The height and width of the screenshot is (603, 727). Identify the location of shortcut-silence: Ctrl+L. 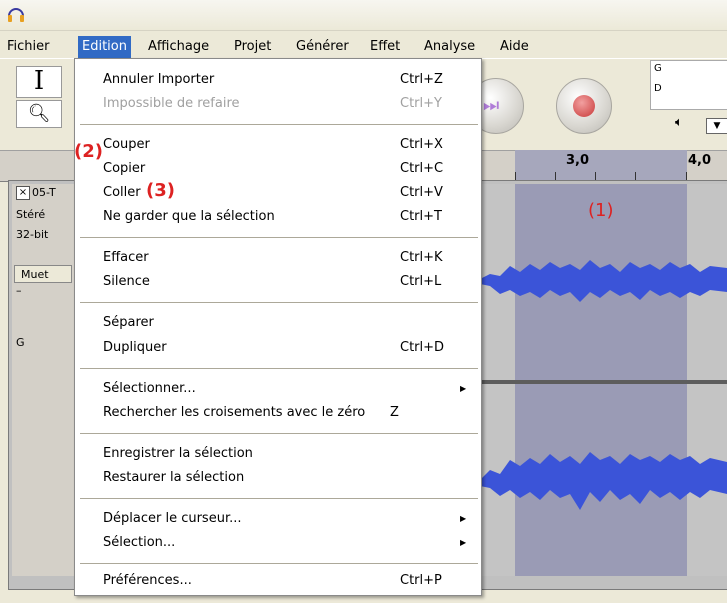
(421, 281).